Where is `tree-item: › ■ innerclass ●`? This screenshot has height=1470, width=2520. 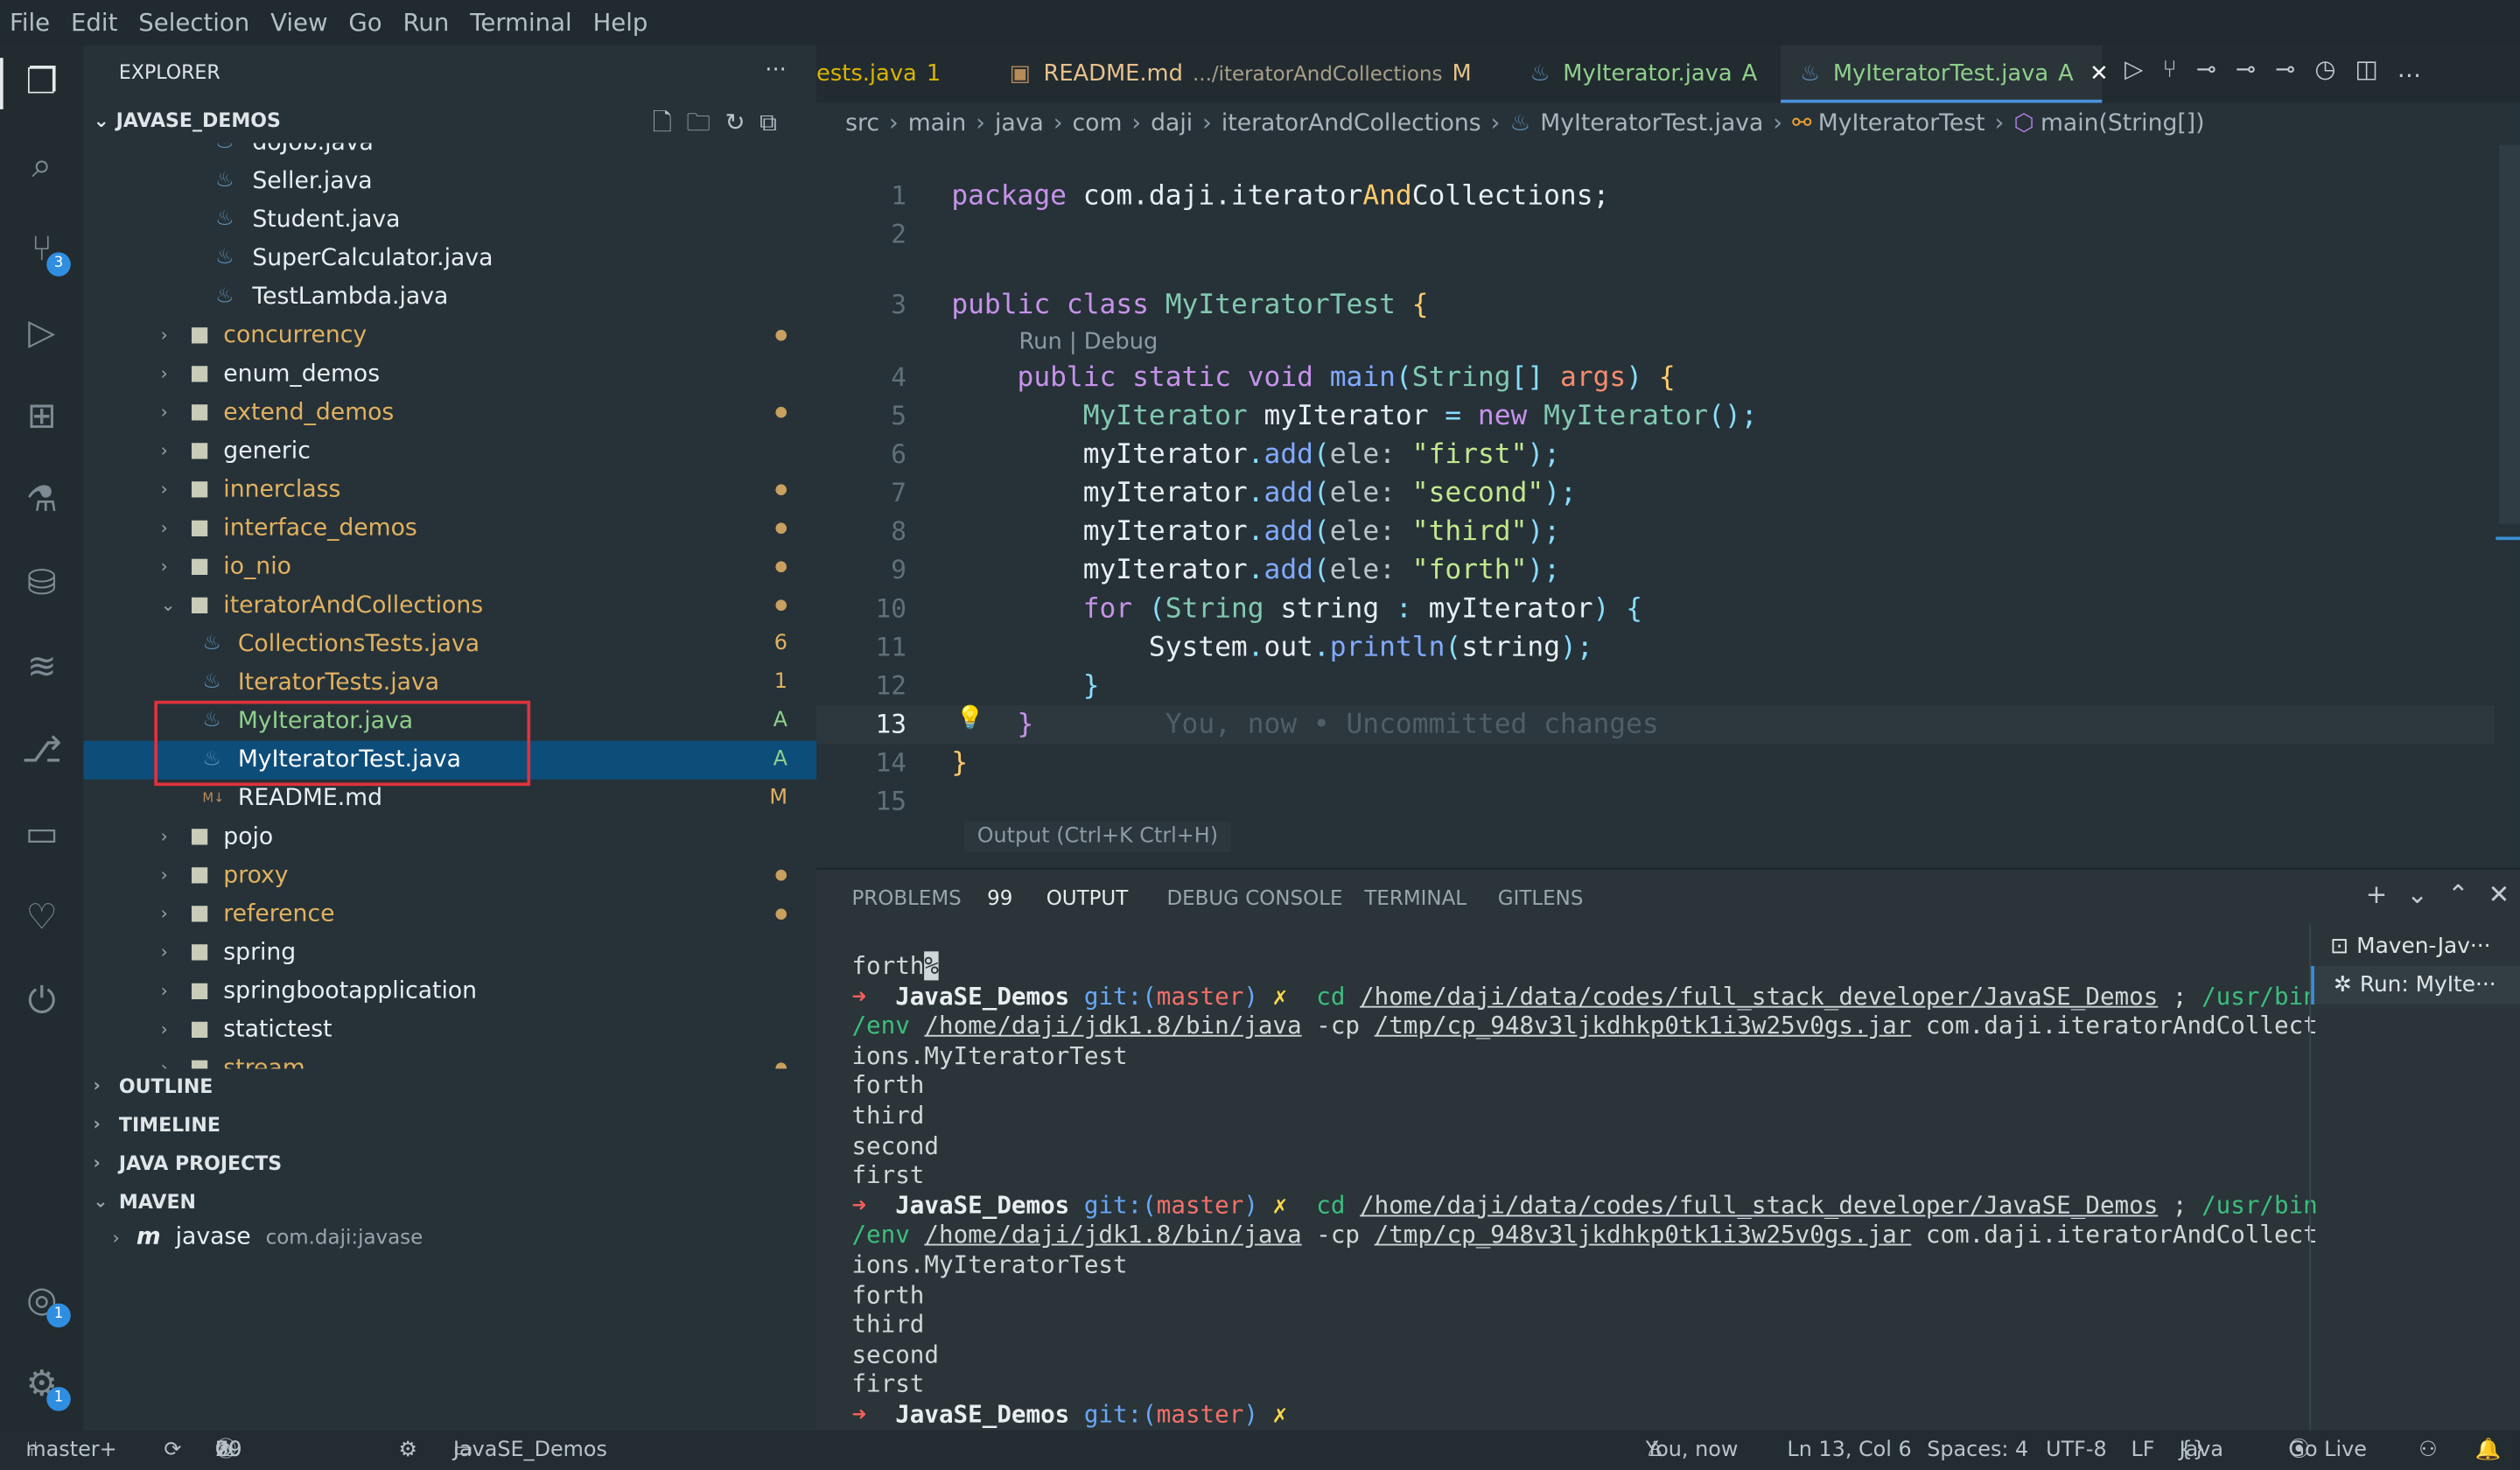 tree-item: › ■ innerclass ● is located at coordinates (450, 490).